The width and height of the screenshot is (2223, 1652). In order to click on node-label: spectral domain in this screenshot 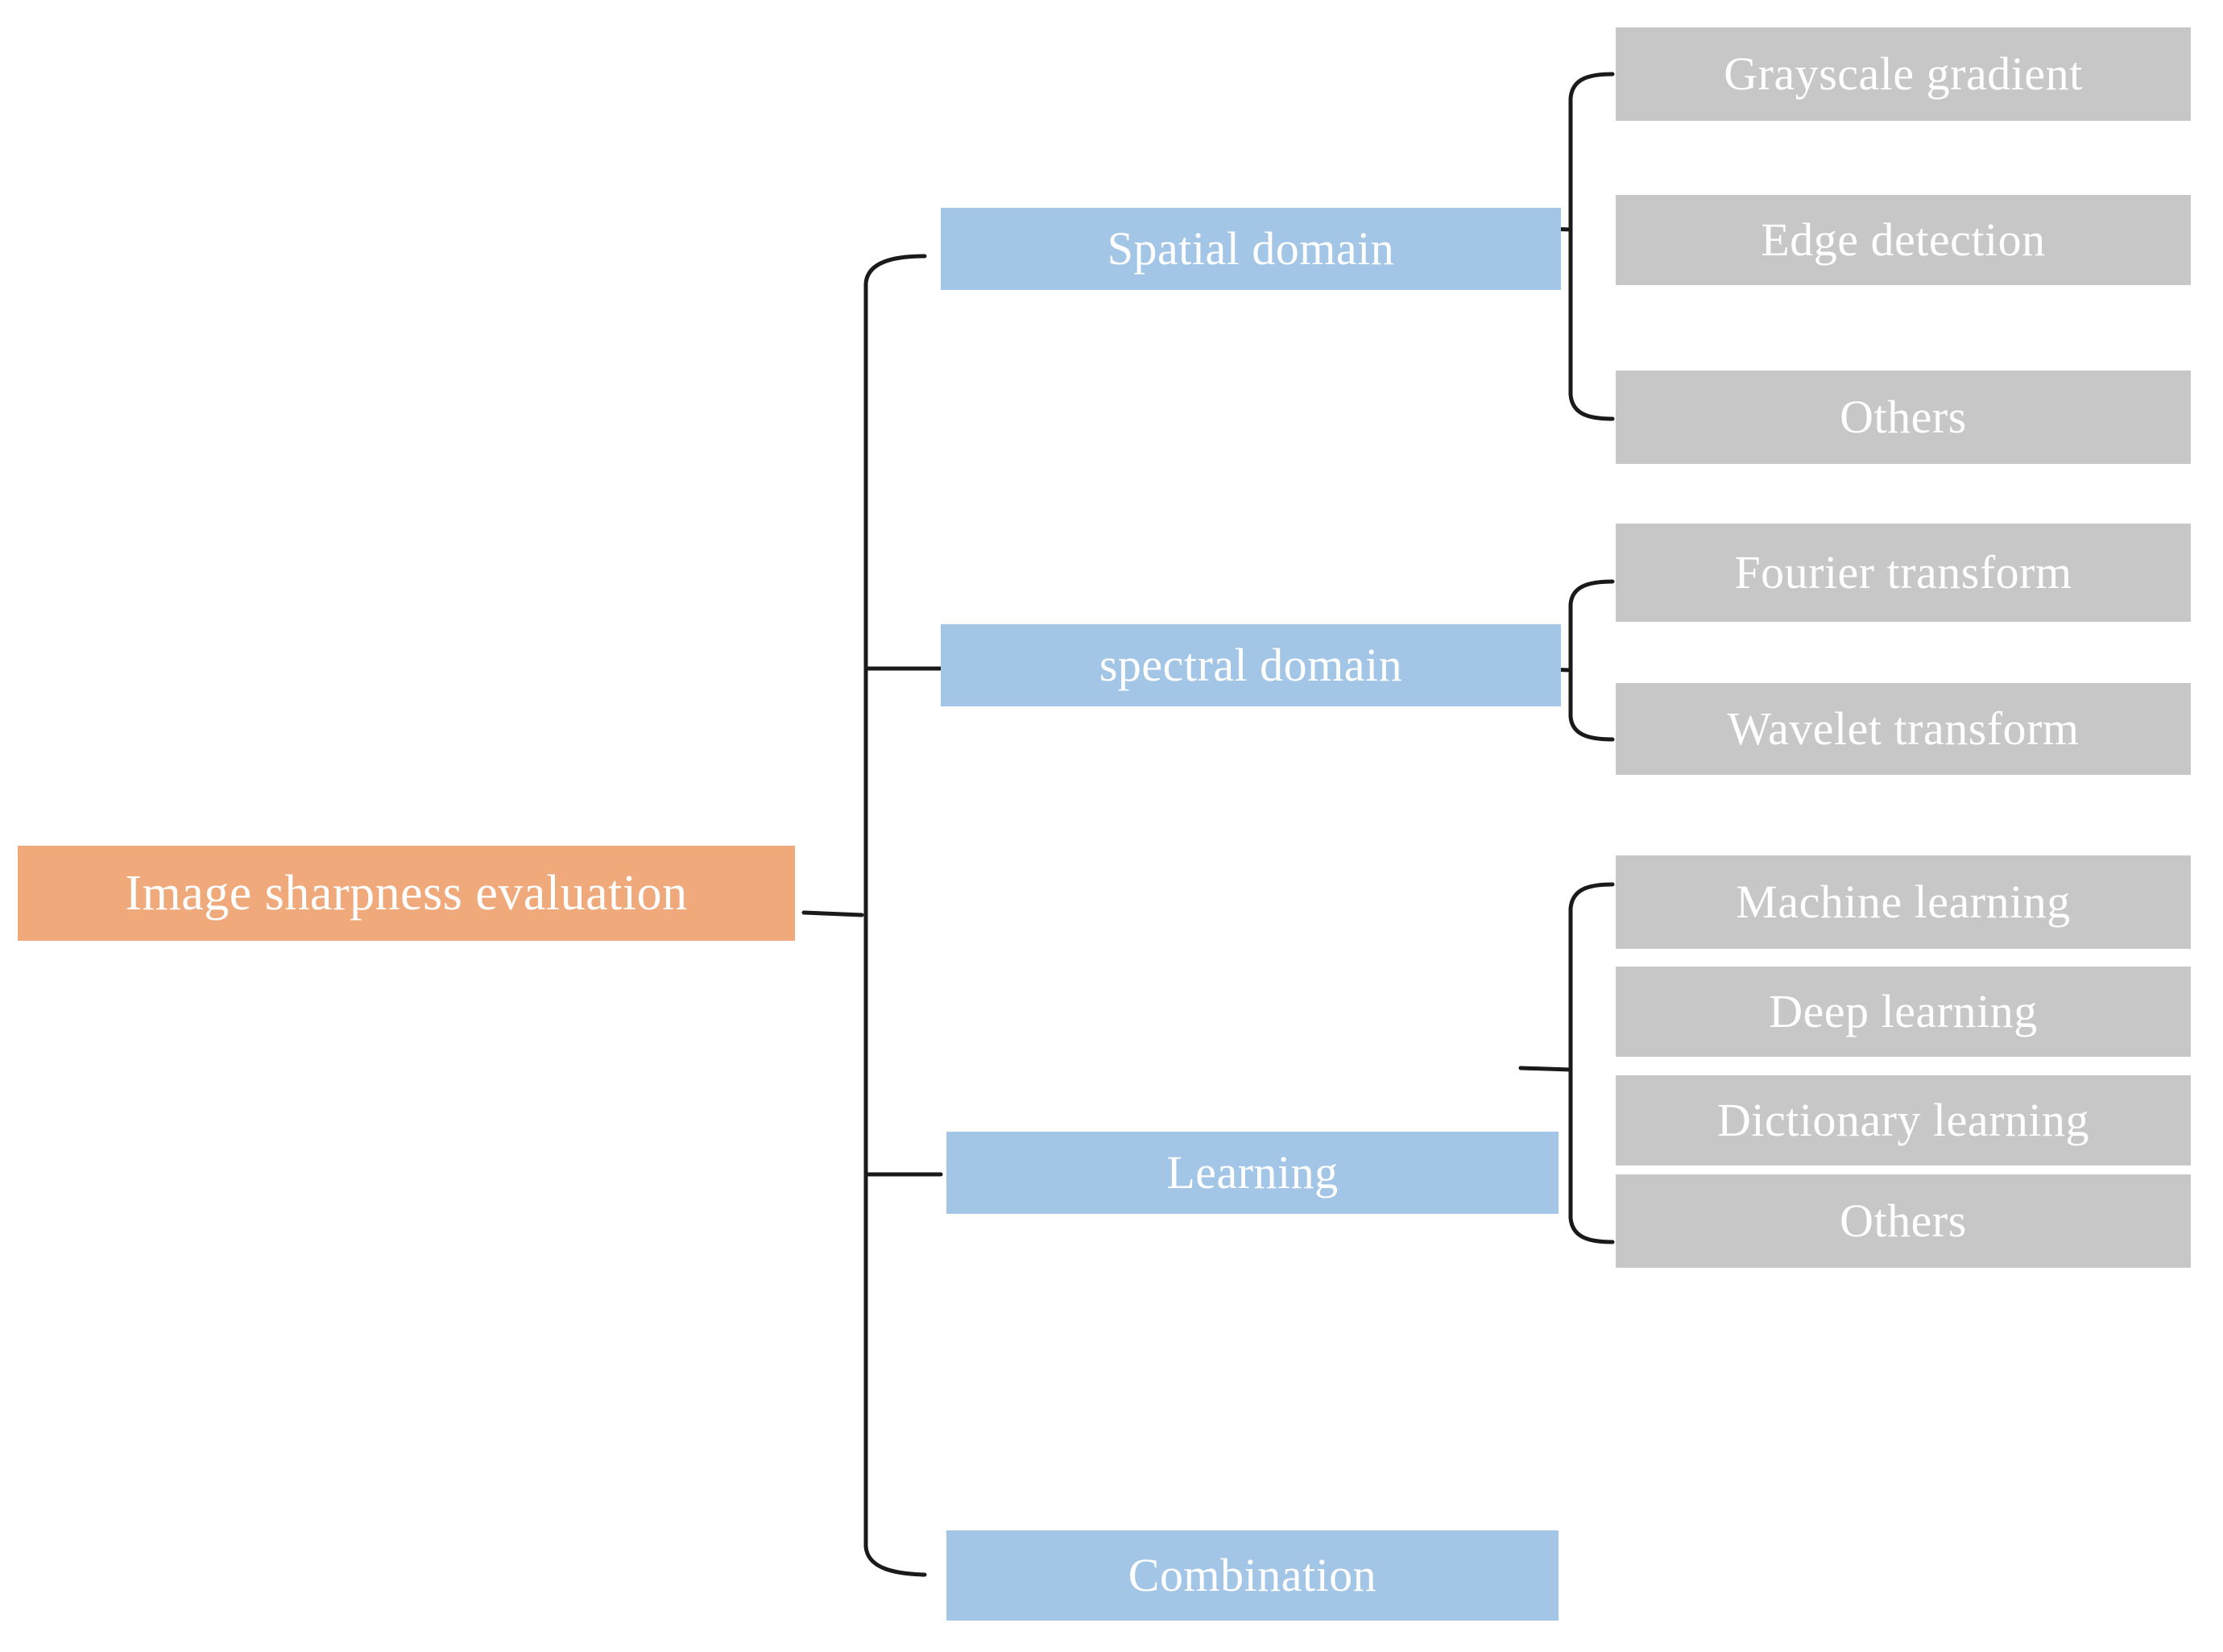, I will do `click(1251, 665)`.